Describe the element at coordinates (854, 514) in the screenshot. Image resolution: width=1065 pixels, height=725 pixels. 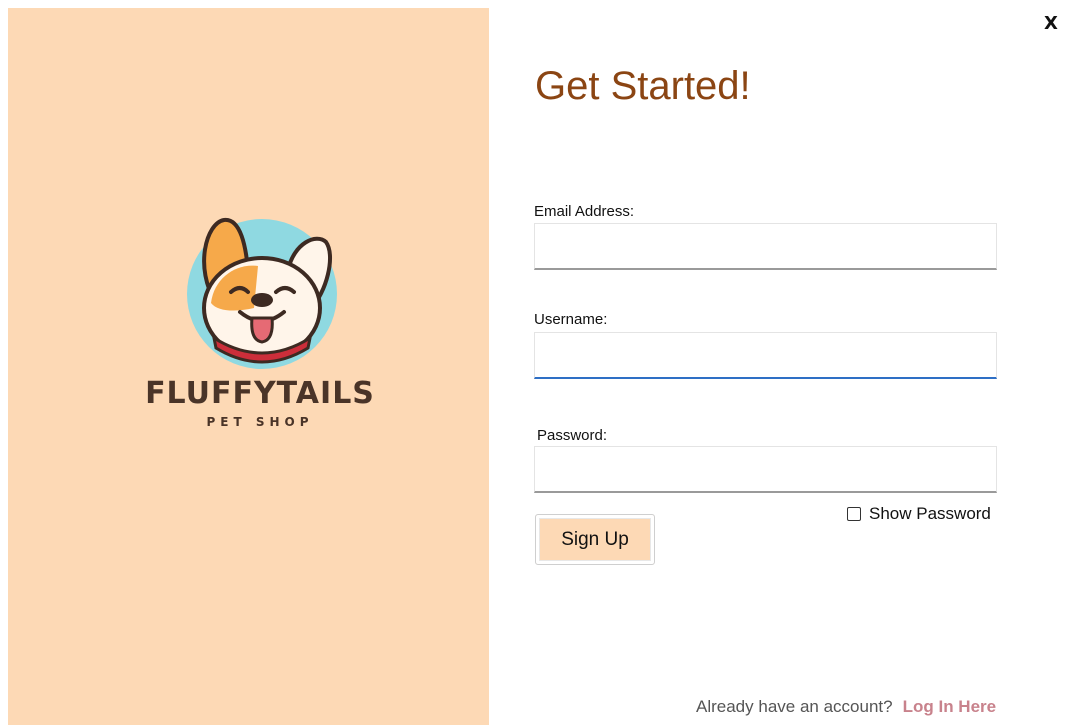
I see `show-password-checkbox` at that location.